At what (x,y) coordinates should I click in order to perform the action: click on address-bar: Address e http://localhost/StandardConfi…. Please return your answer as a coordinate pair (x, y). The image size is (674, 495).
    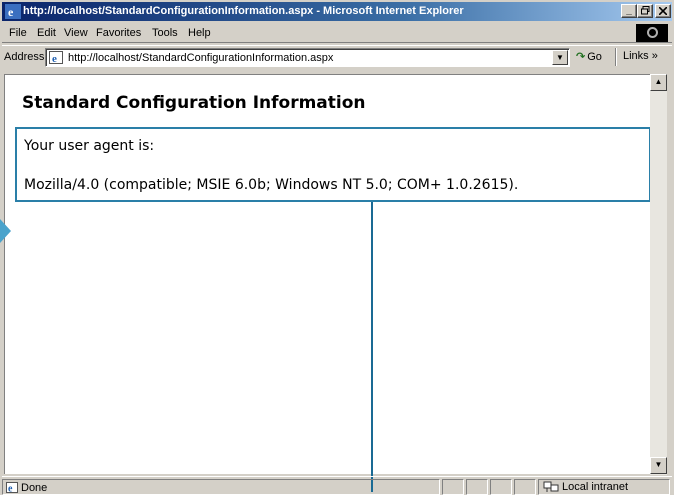
    Looking at the image, I should click on (337, 56).